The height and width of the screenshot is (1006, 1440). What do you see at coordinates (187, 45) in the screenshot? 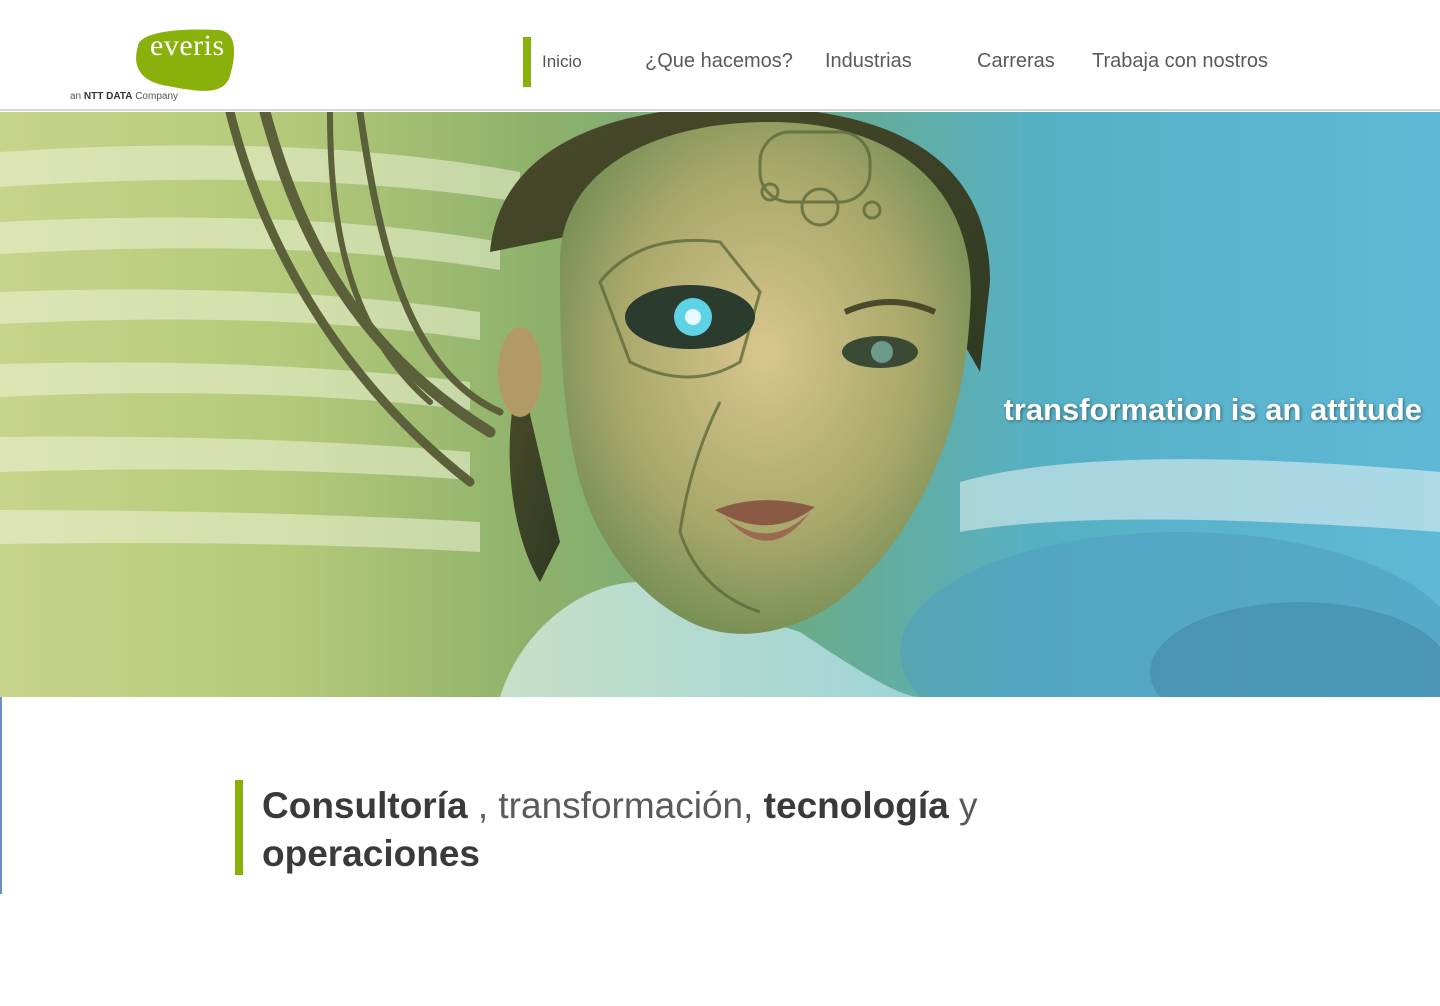
I see `logo-wordmark: everis` at bounding box center [187, 45].